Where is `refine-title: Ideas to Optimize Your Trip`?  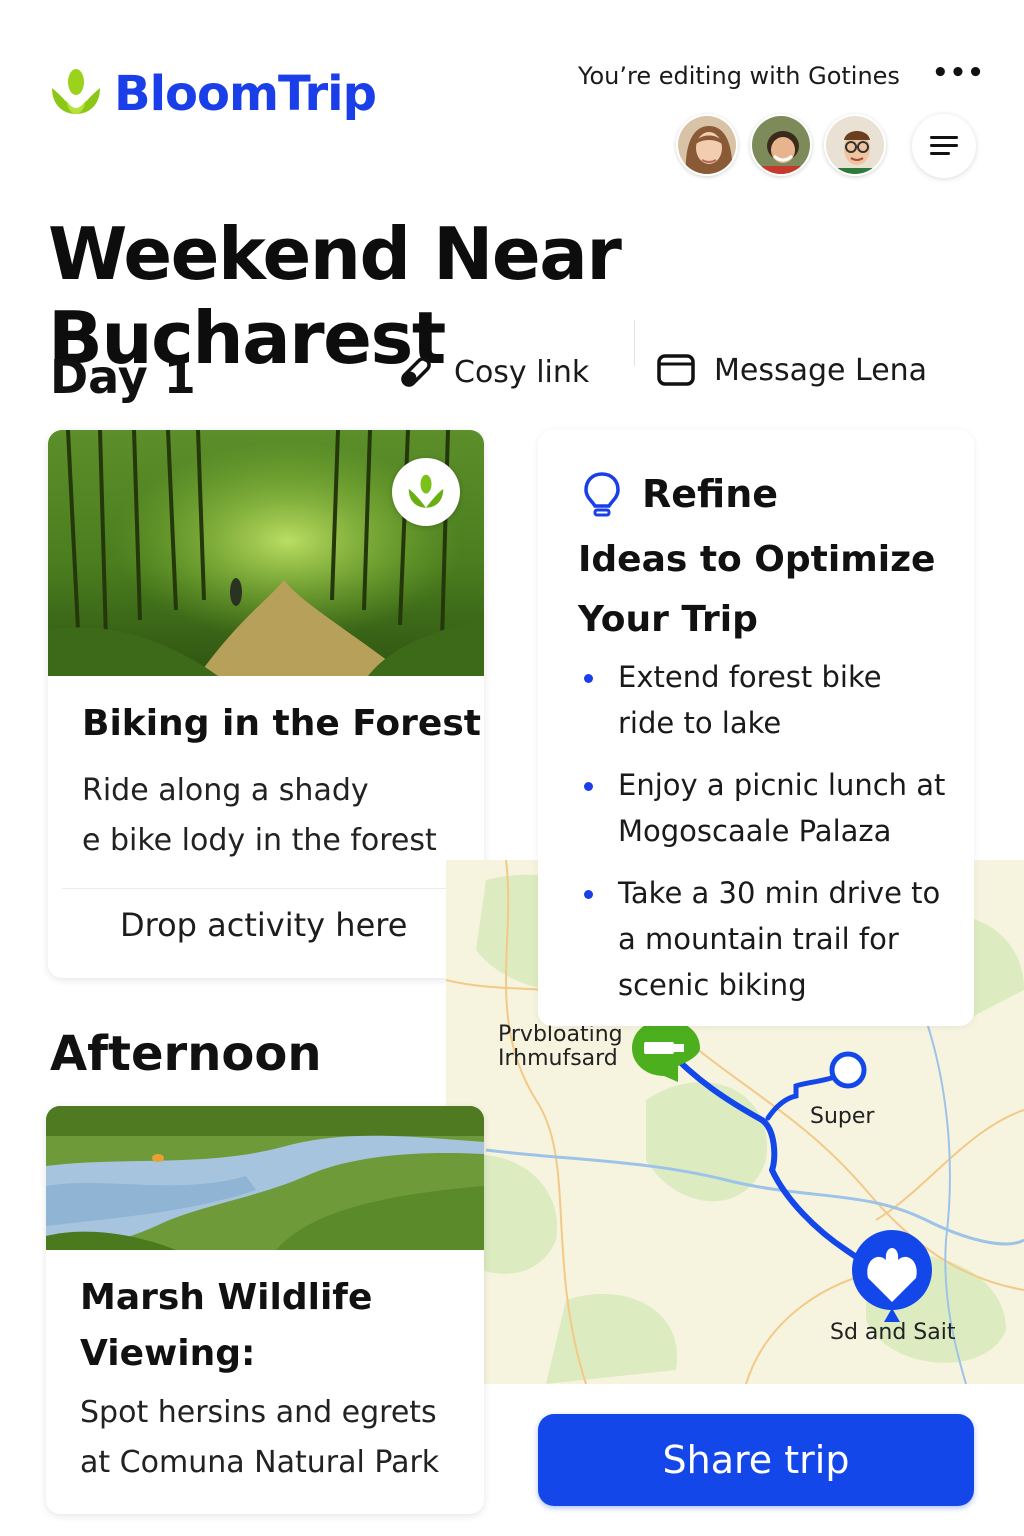 refine-title: Ideas to Optimize Your Trip is located at coordinates (768, 590).